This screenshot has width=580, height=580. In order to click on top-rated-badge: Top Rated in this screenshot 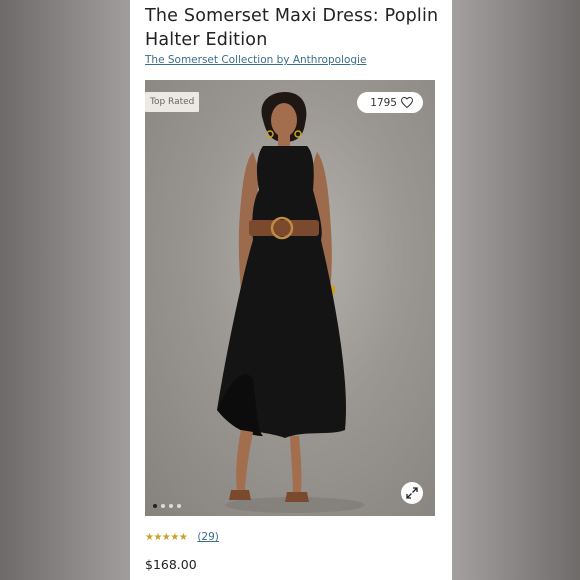, I will do `click(172, 102)`.